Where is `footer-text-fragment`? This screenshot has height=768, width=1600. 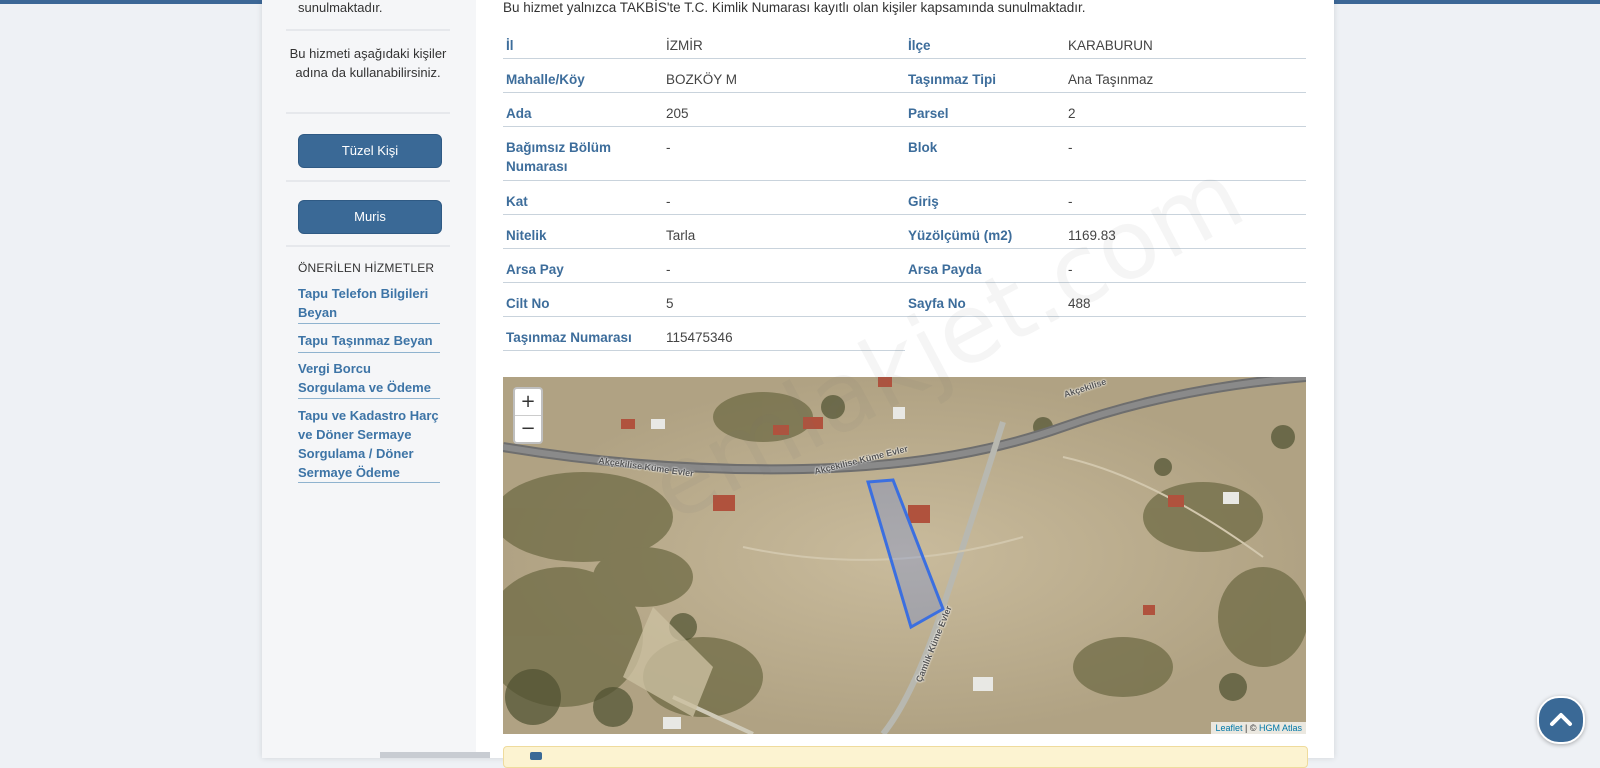
footer-text-fragment is located at coordinates (435, 755).